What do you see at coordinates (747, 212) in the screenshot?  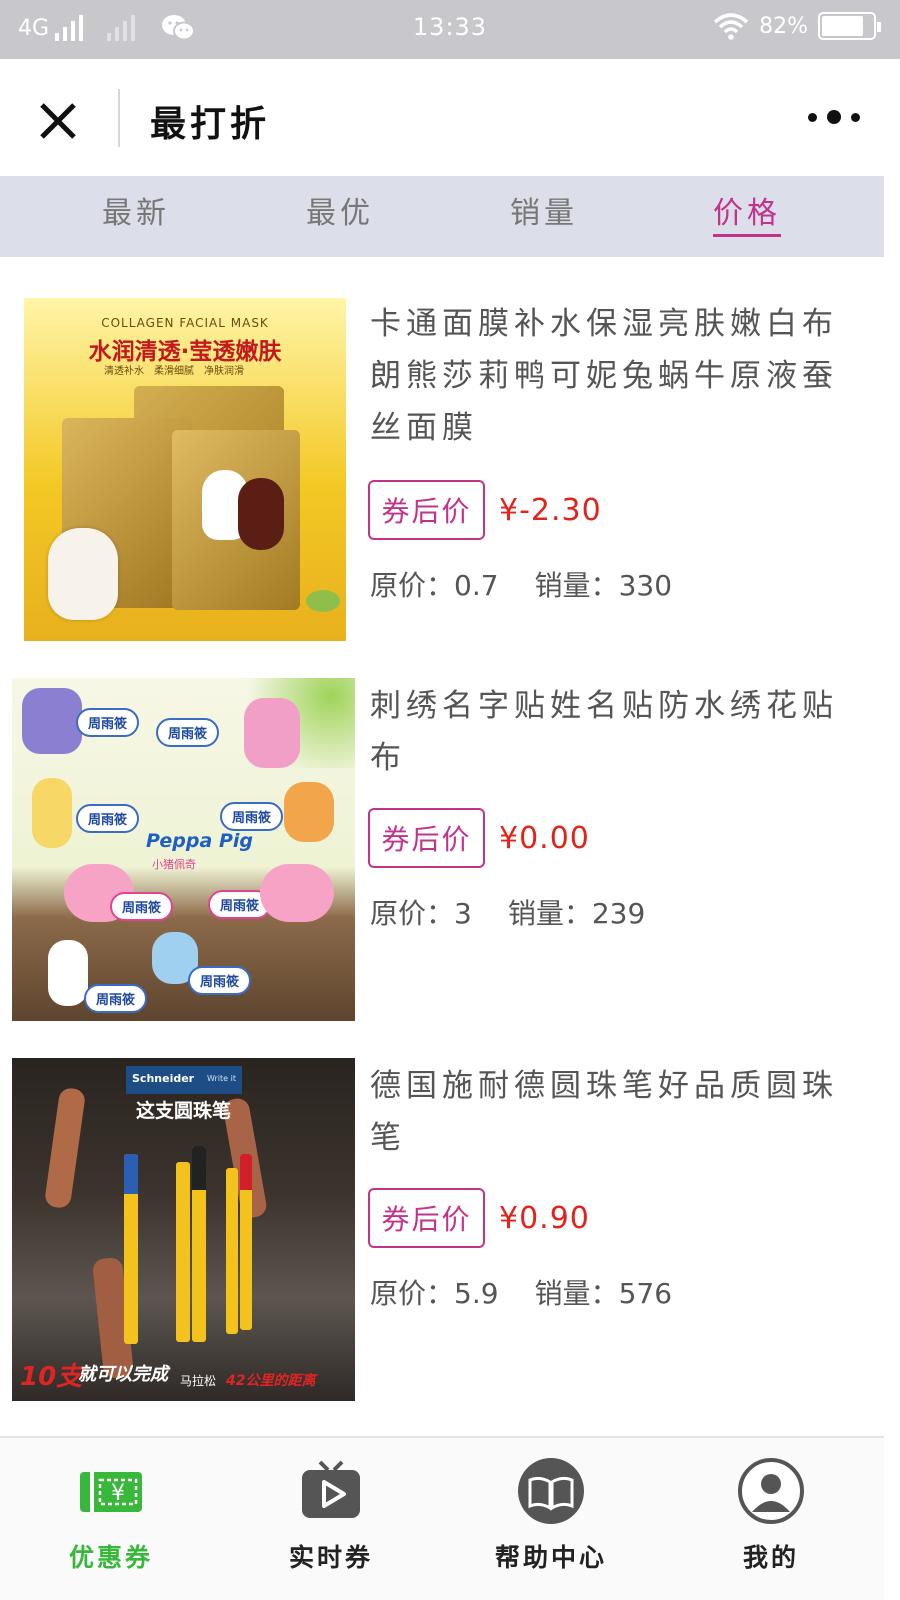 I see `tab-price: 价格` at bounding box center [747, 212].